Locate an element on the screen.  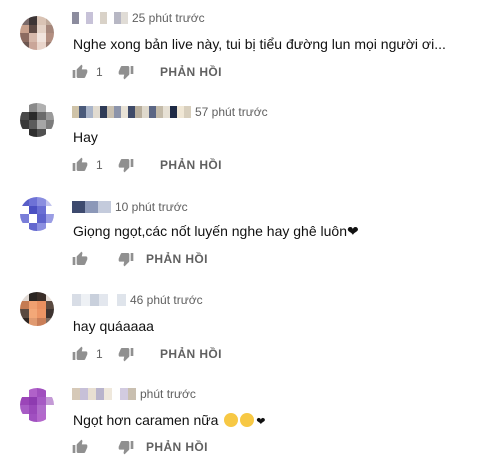
comment-text: Hay is located at coordinates (85, 137).